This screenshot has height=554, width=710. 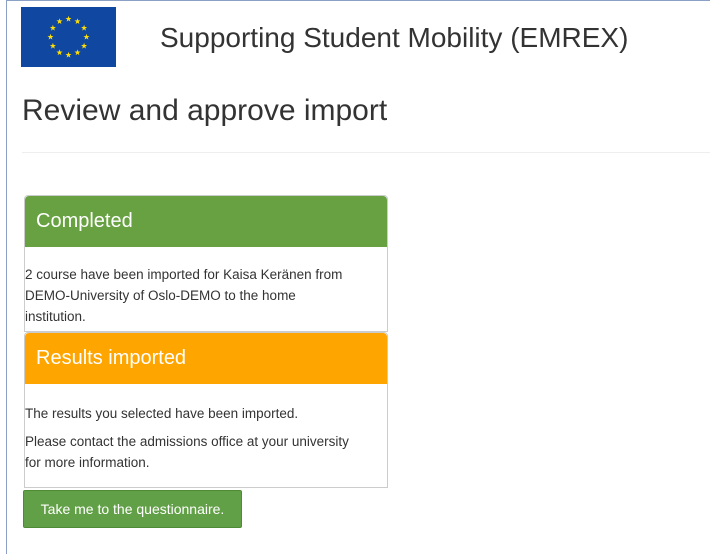 I want to click on header-divider, so click(x=366, y=152).